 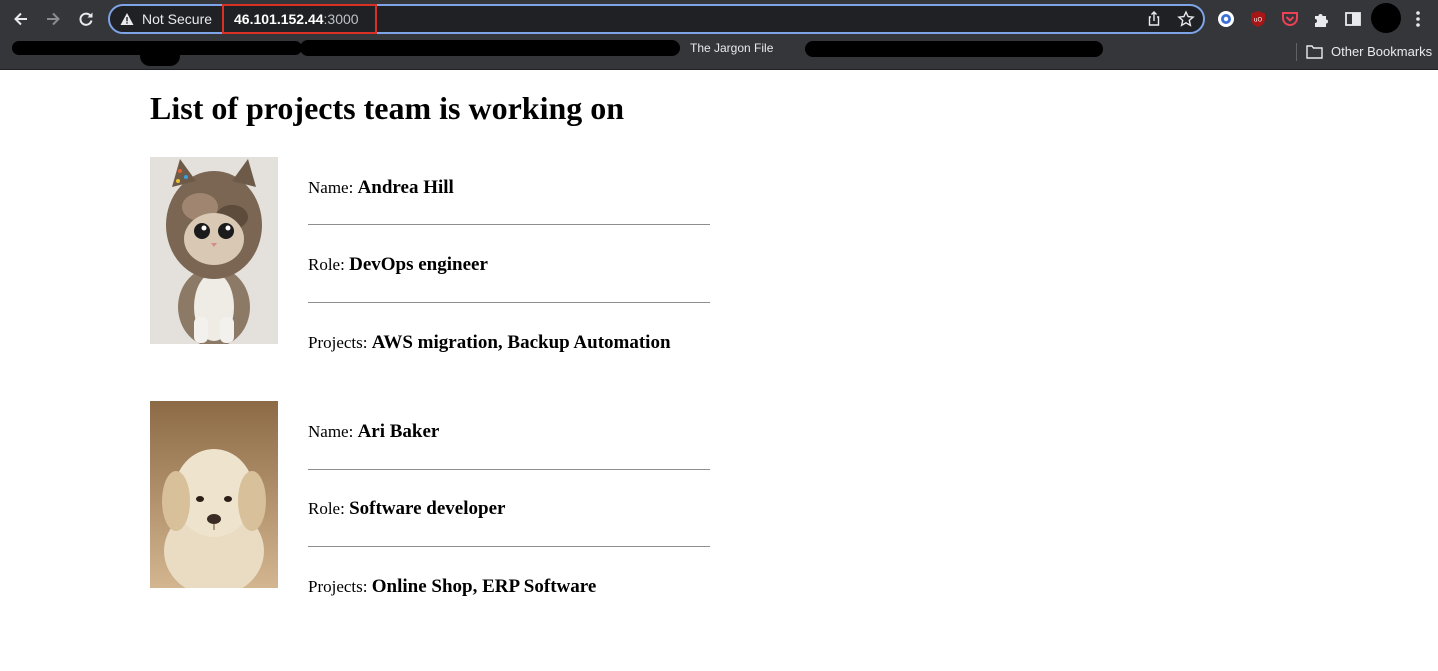 I want to click on back-icon, so click(x=20, y=19).